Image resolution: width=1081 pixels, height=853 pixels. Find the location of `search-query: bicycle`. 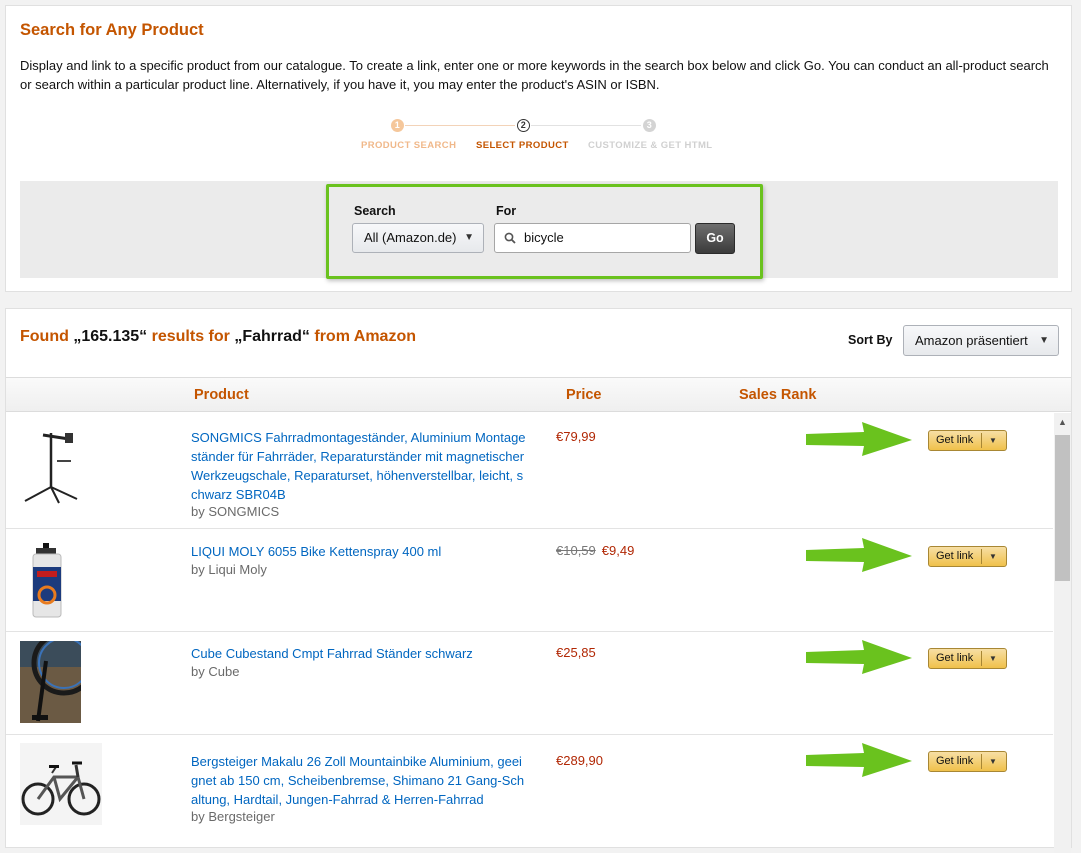

search-query: bicycle is located at coordinates (544, 237).